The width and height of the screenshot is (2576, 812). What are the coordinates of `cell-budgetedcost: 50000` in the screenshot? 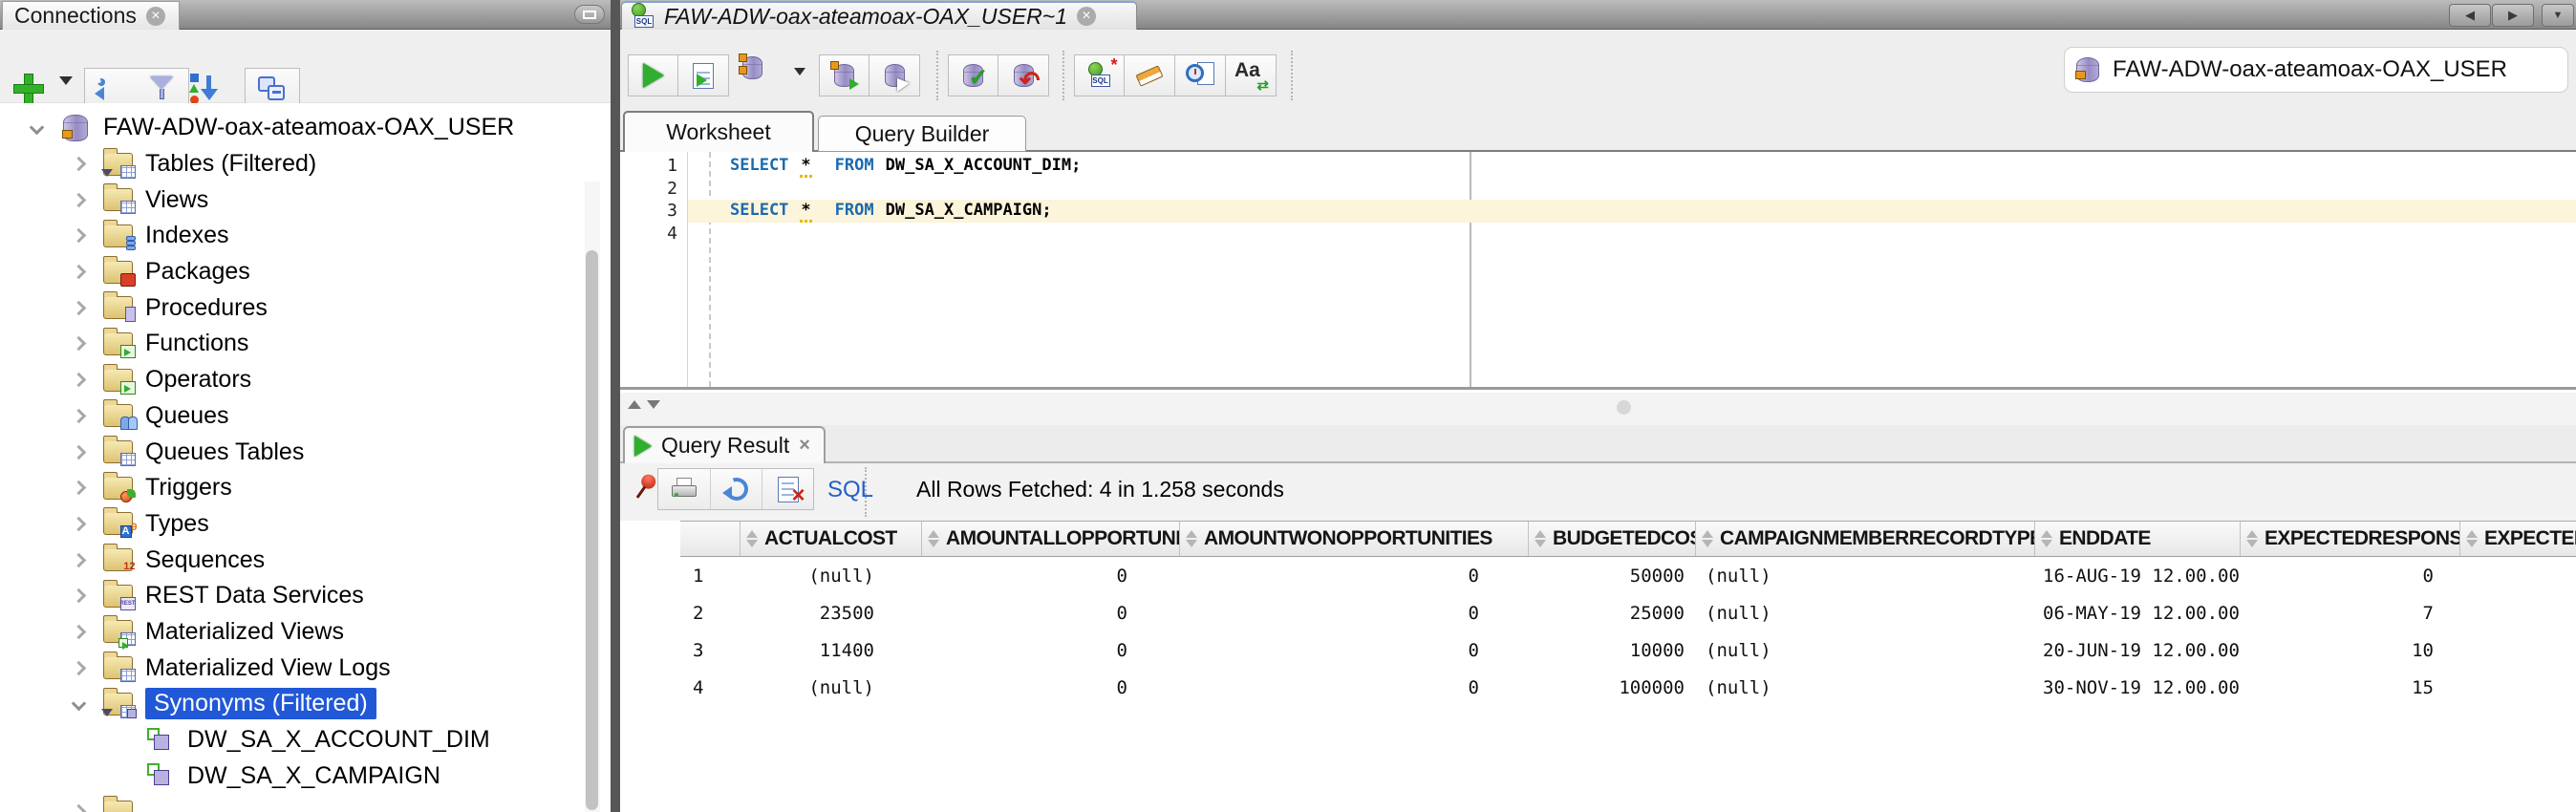 It's located at (1612, 575).